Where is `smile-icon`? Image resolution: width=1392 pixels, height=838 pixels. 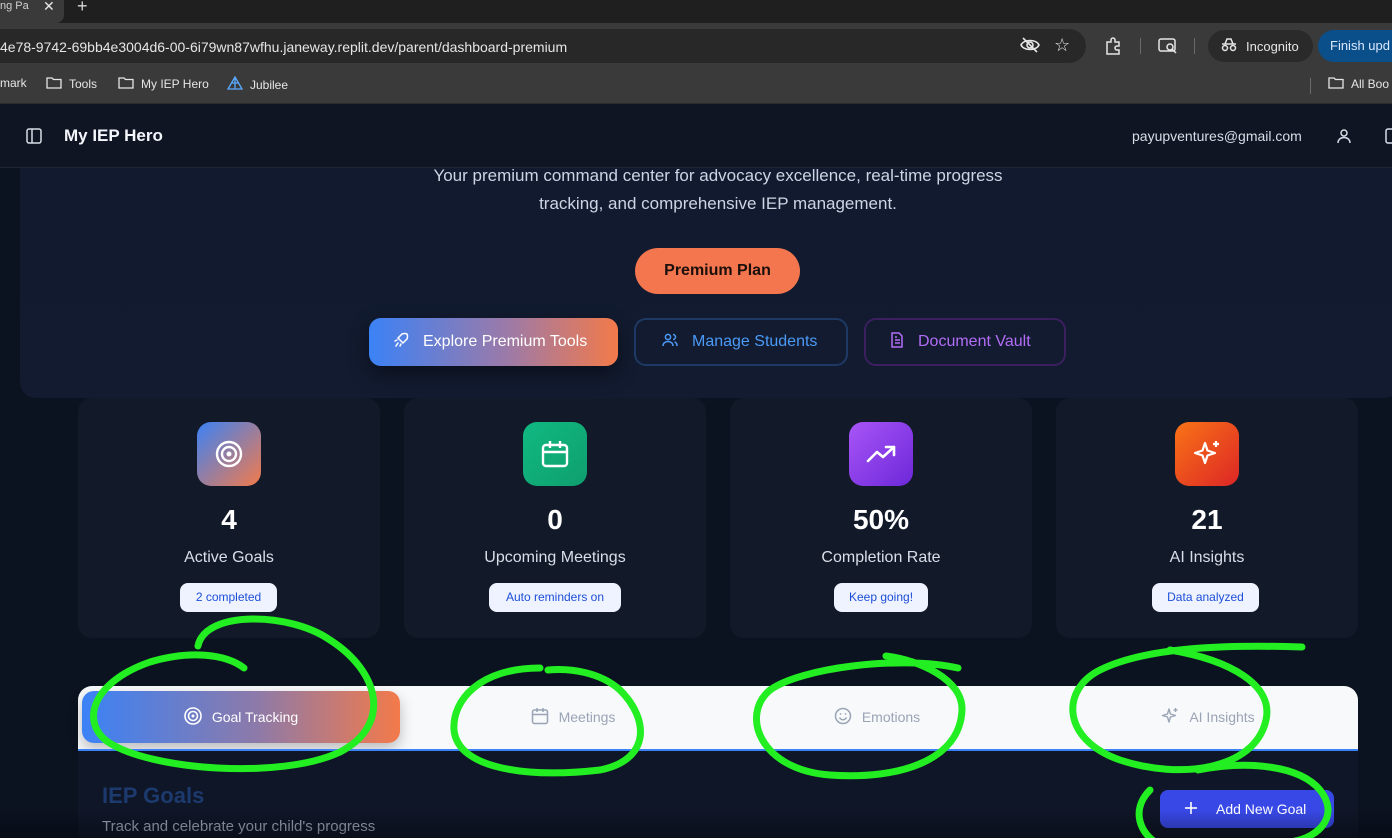
smile-icon is located at coordinates (843, 717).